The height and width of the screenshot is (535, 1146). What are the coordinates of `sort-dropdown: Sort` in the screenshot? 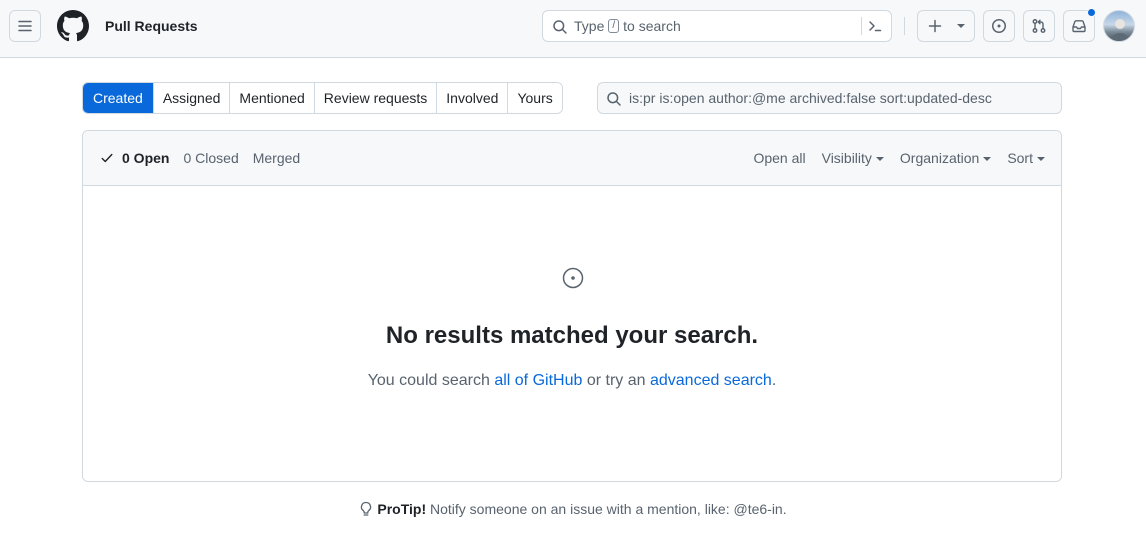 It's located at (1026, 158).